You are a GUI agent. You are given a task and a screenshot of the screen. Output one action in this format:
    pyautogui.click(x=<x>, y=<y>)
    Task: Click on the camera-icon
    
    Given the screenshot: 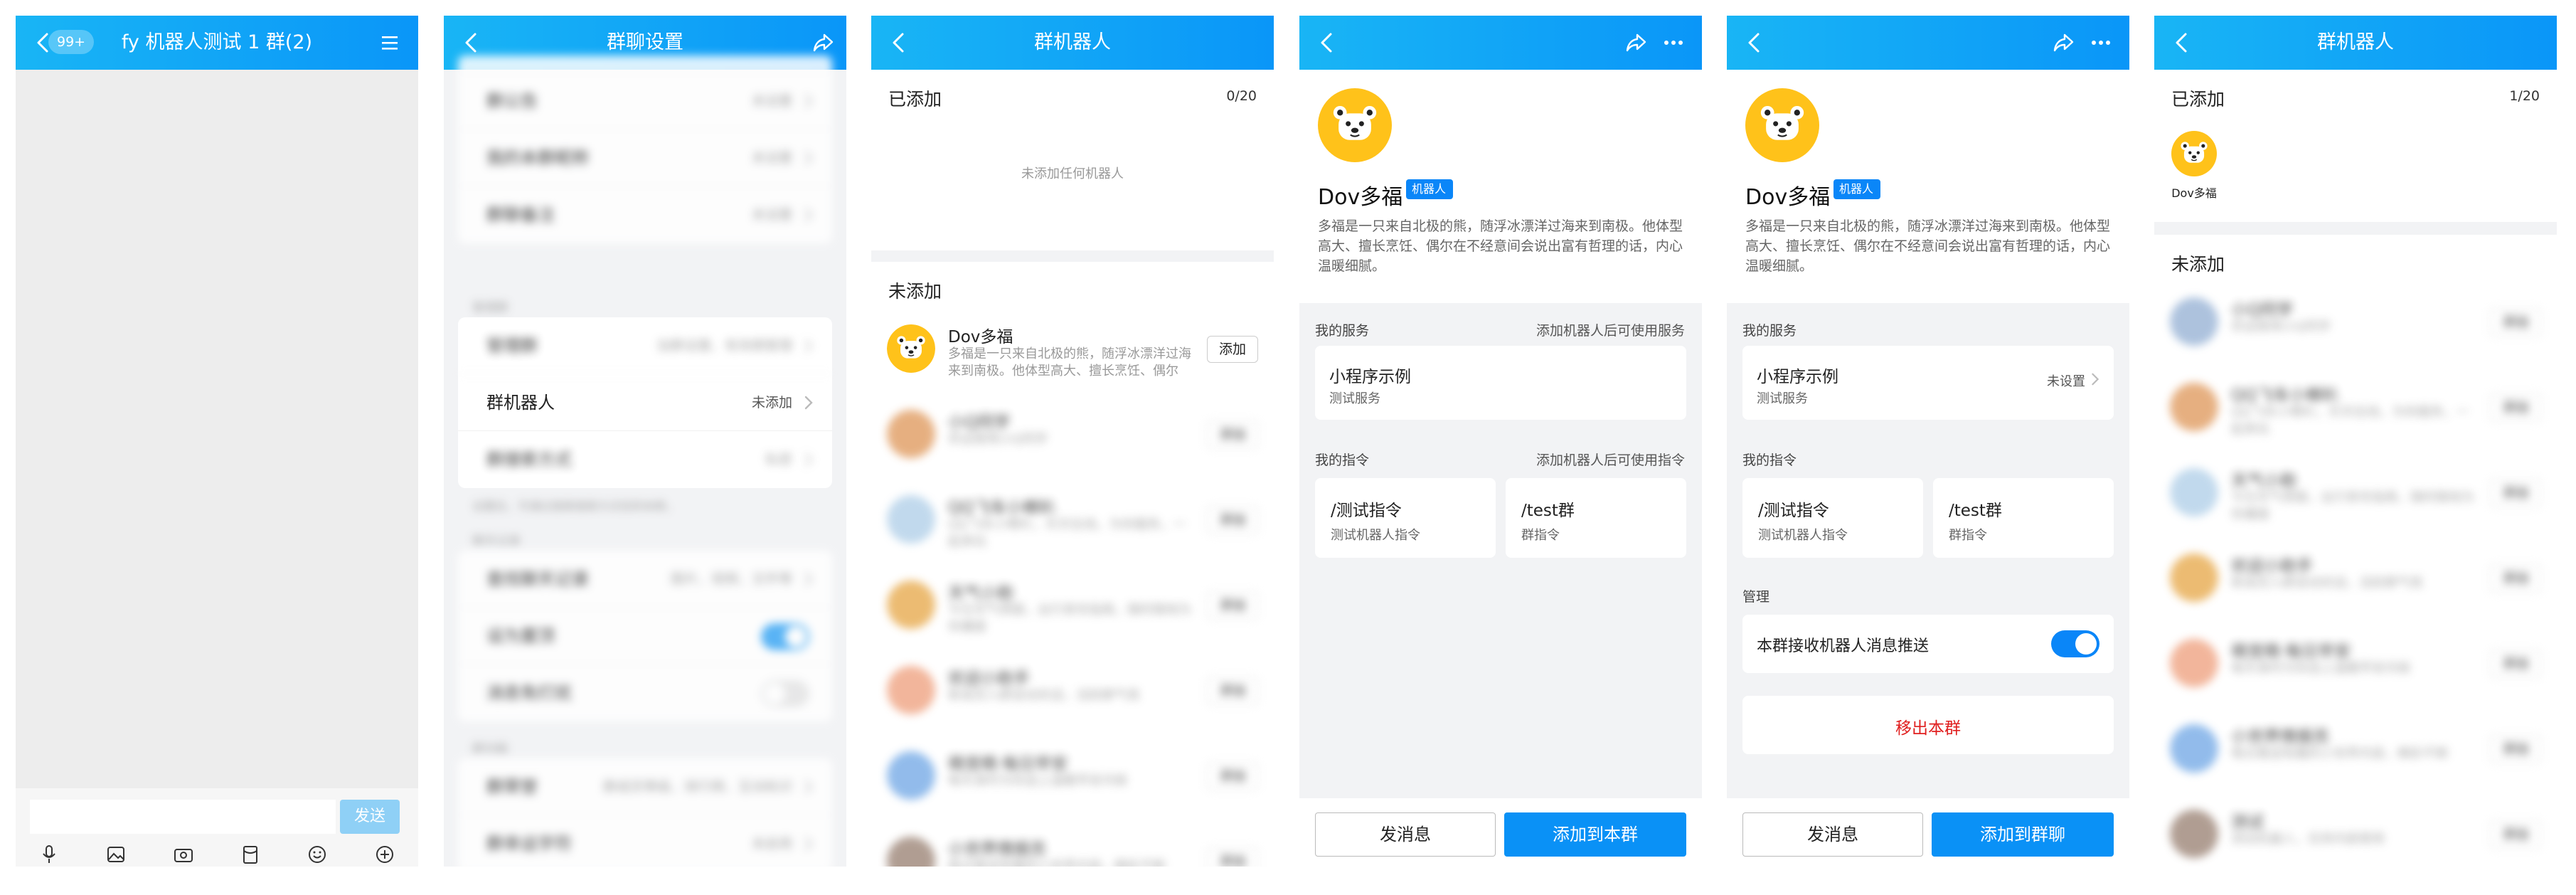 What is the action you would take?
    pyautogui.click(x=183, y=854)
    